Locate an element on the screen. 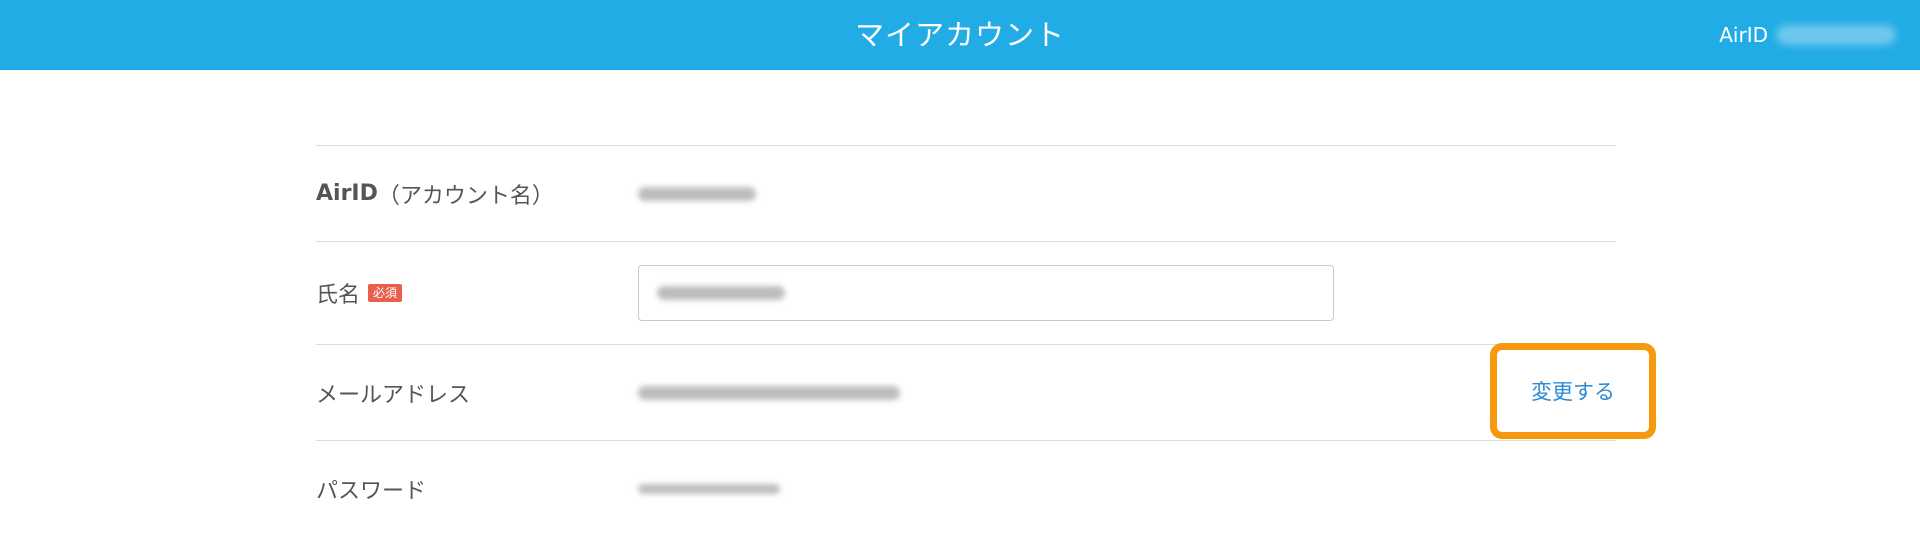 Image resolution: width=1920 pixels, height=536 pixels. airid-label-bold: AirID is located at coordinates (347, 193).